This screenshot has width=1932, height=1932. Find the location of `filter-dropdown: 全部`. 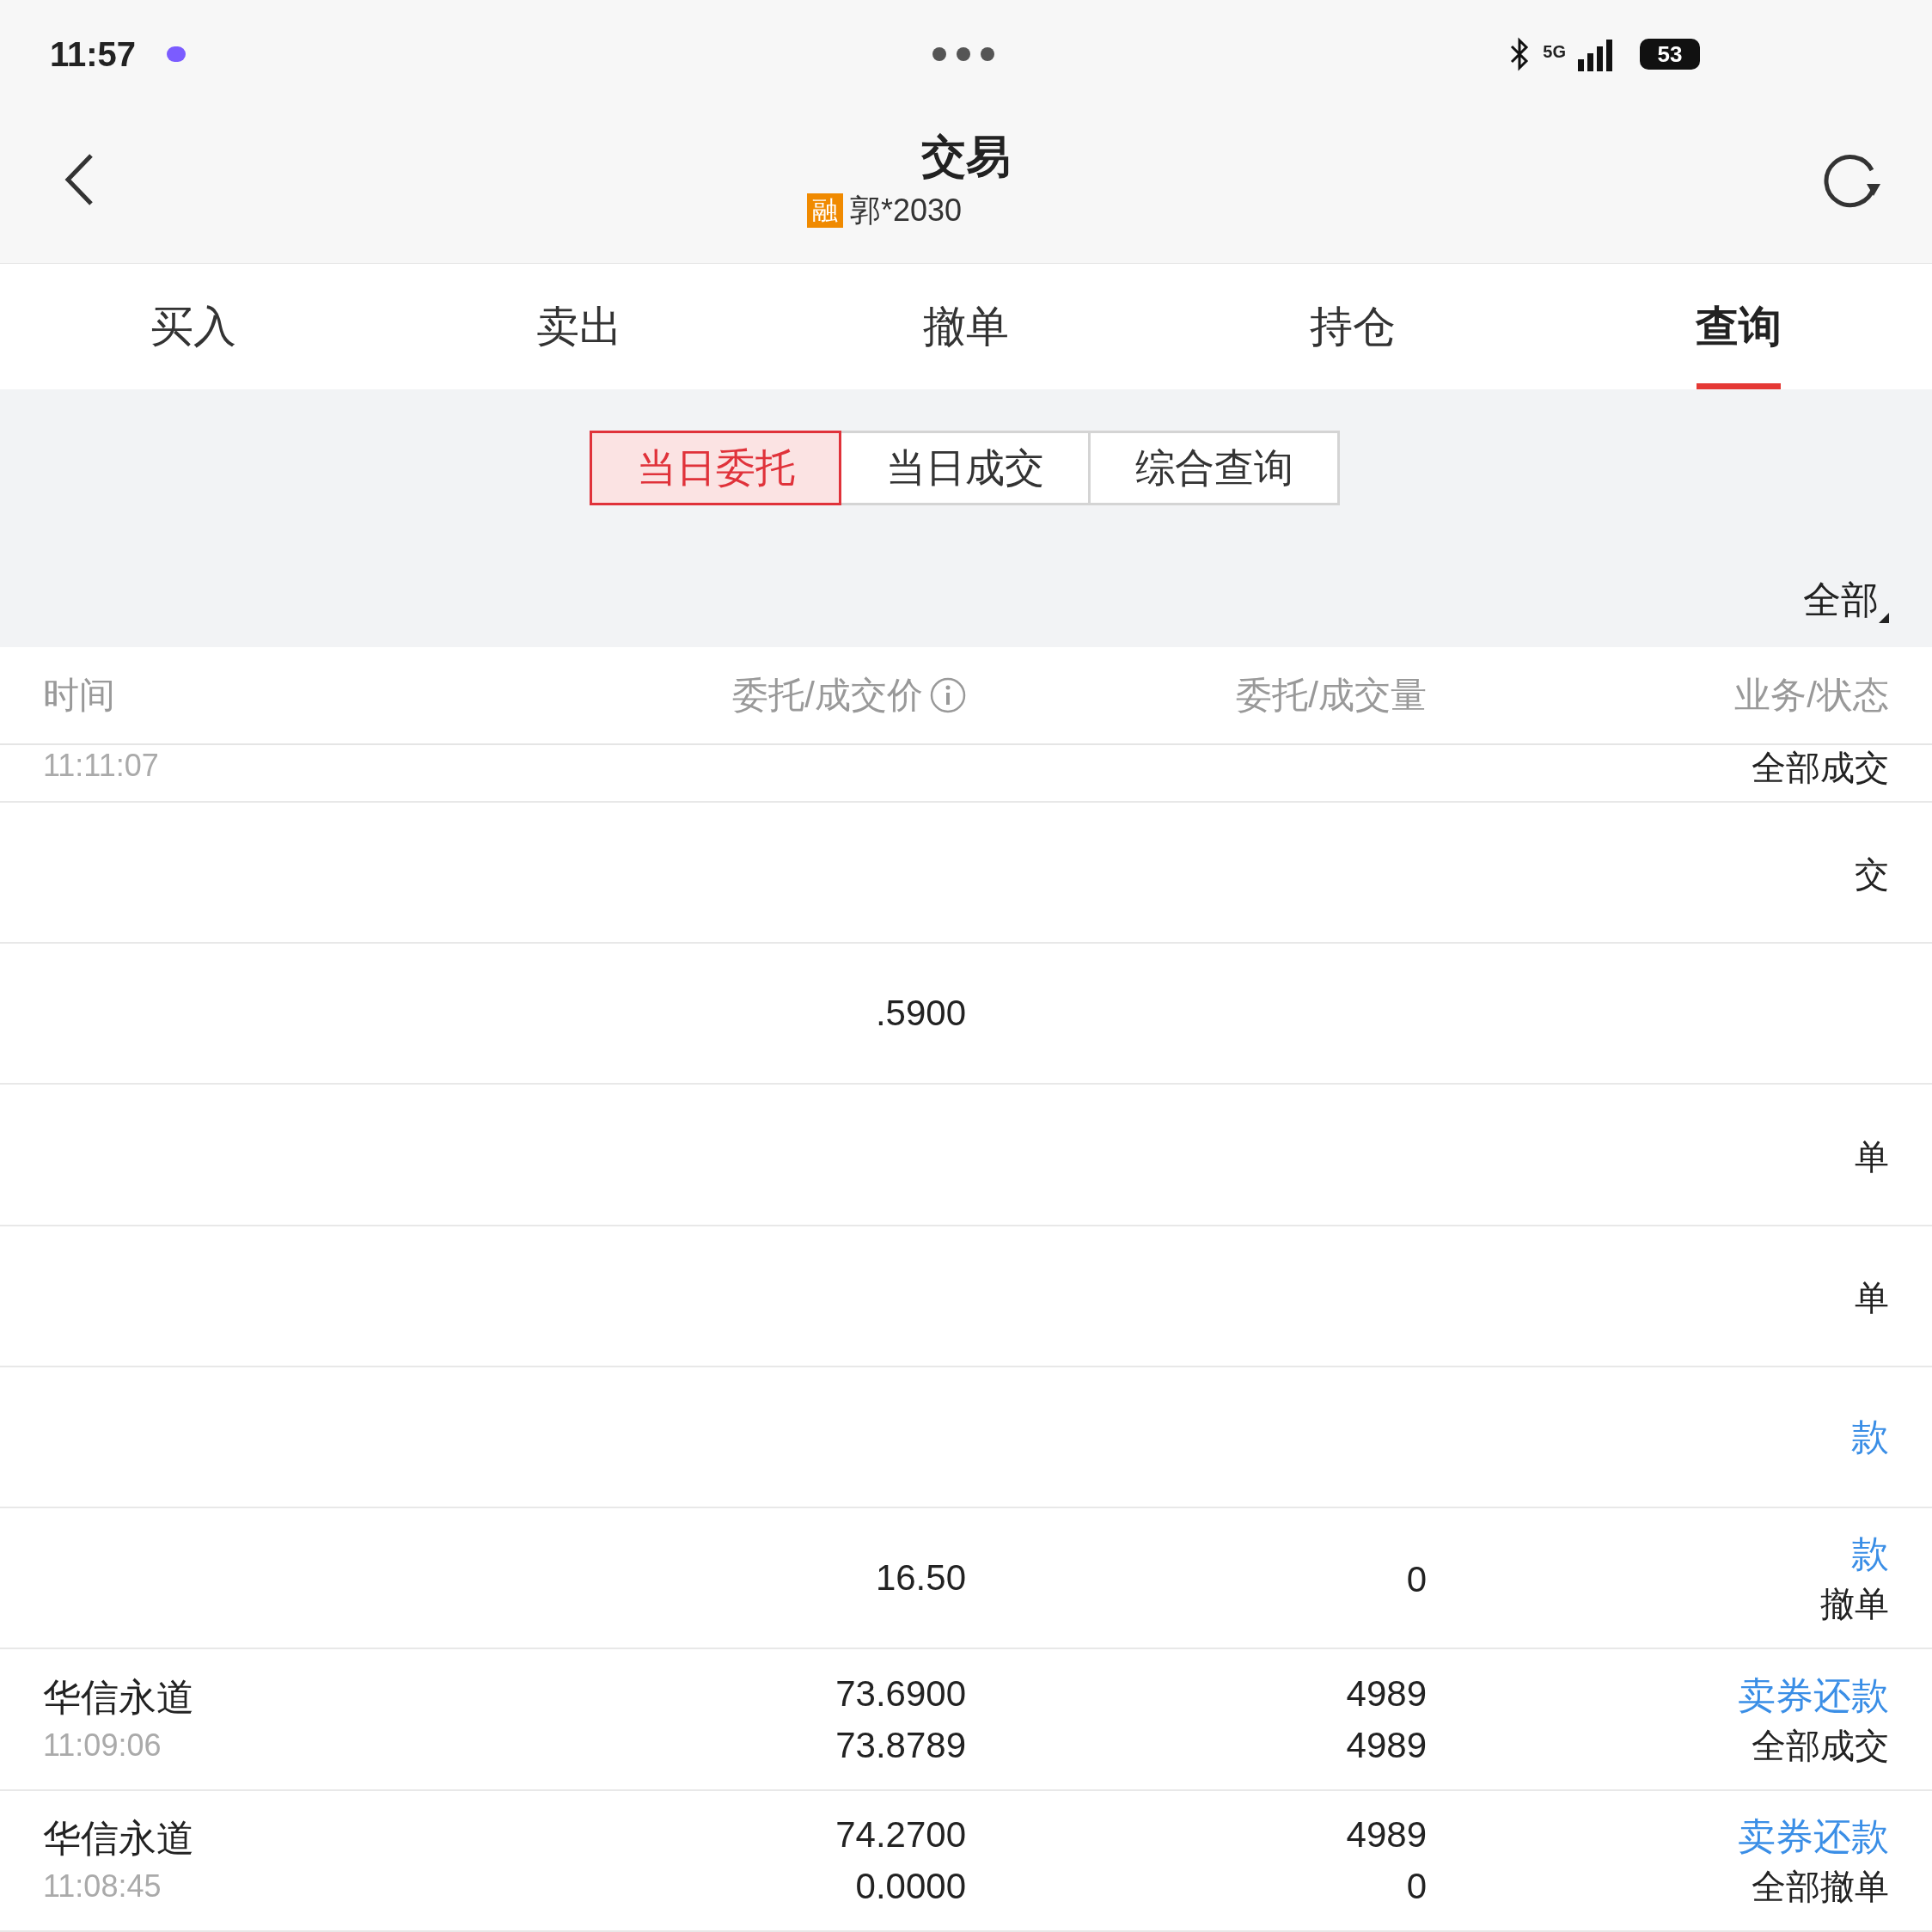

filter-dropdown: 全部 is located at coordinates (1846, 600).